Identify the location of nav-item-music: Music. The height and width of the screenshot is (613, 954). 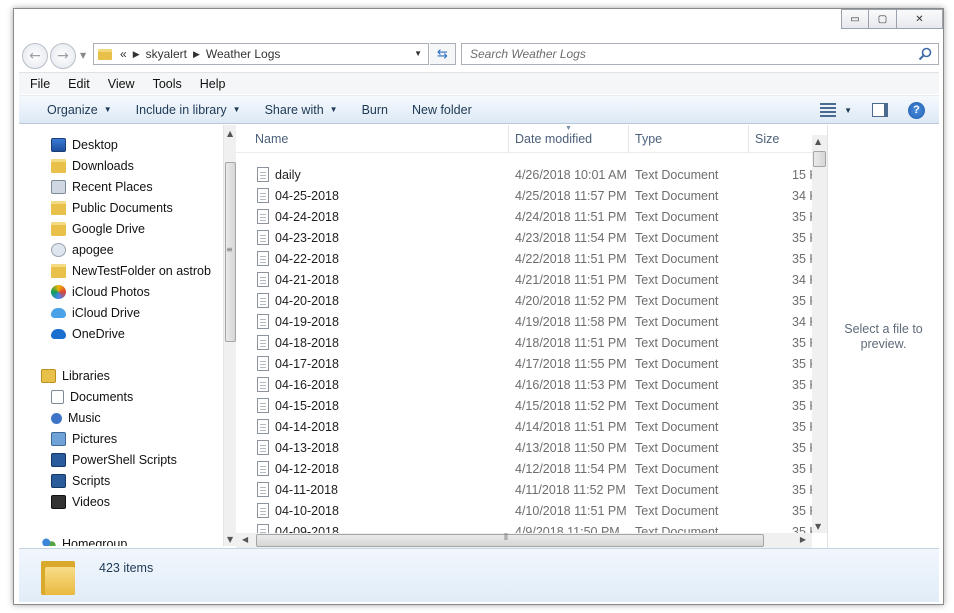
(76, 418).